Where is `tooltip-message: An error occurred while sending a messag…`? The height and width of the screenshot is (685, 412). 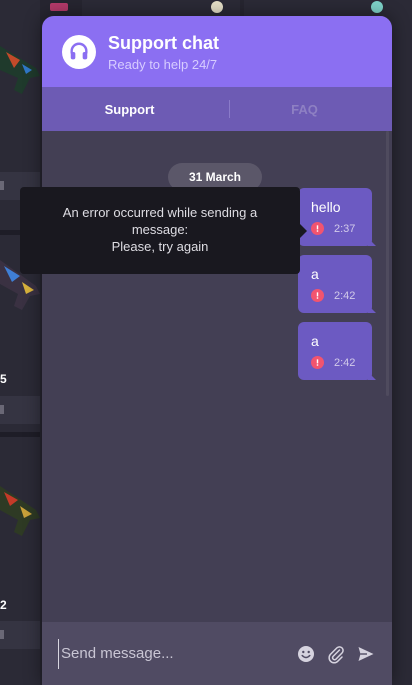
tooltip-message: An error occurred while sending a messag… is located at coordinates (160, 221).